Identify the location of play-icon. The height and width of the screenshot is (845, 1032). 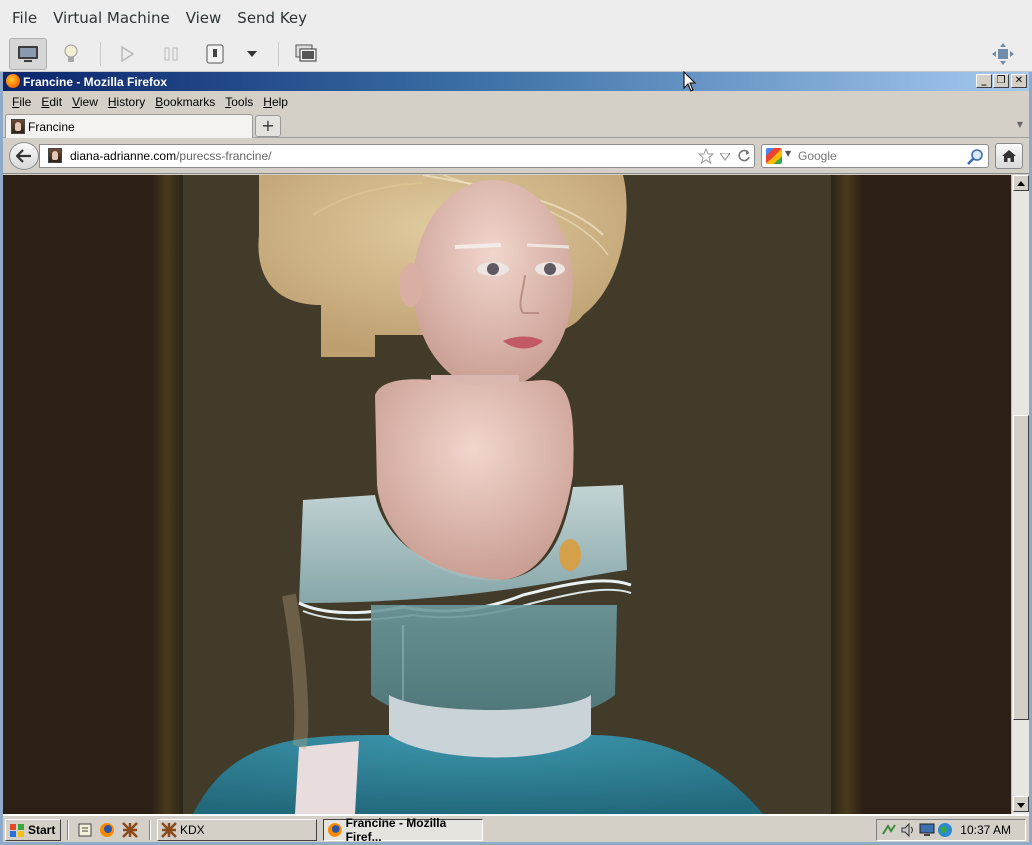
(127, 54).